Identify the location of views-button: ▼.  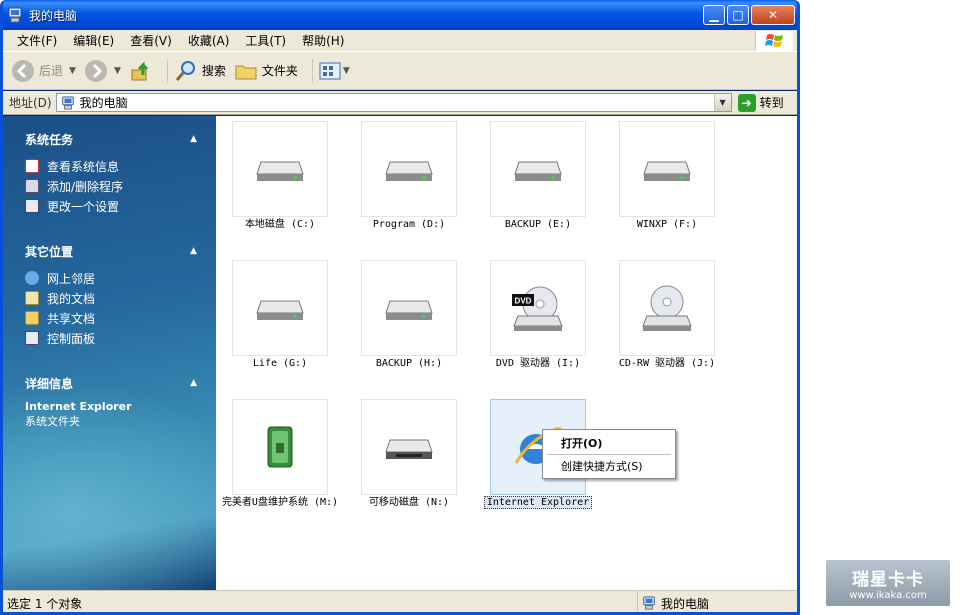
(334, 71).